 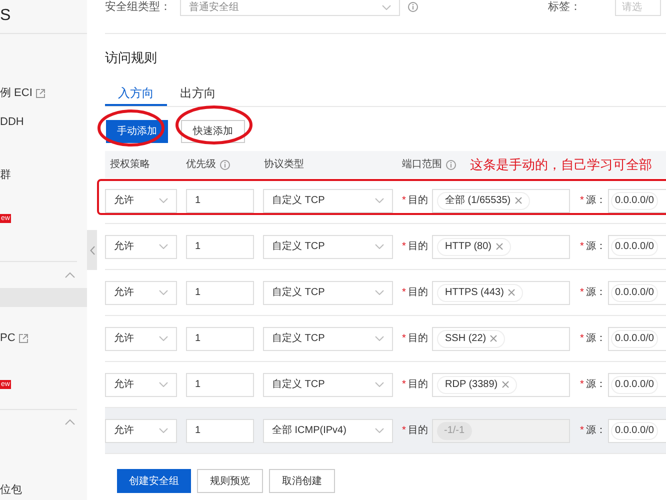 What do you see at coordinates (290, 8) in the screenshot?
I see `type-select: 普通安全组` at bounding box center [290, 8].